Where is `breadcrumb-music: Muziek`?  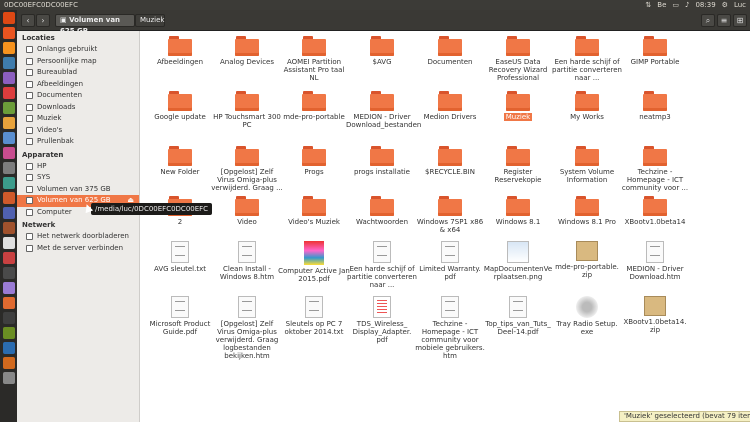 breadcrumb-music: Muziek is located at coordinates (150, 20).